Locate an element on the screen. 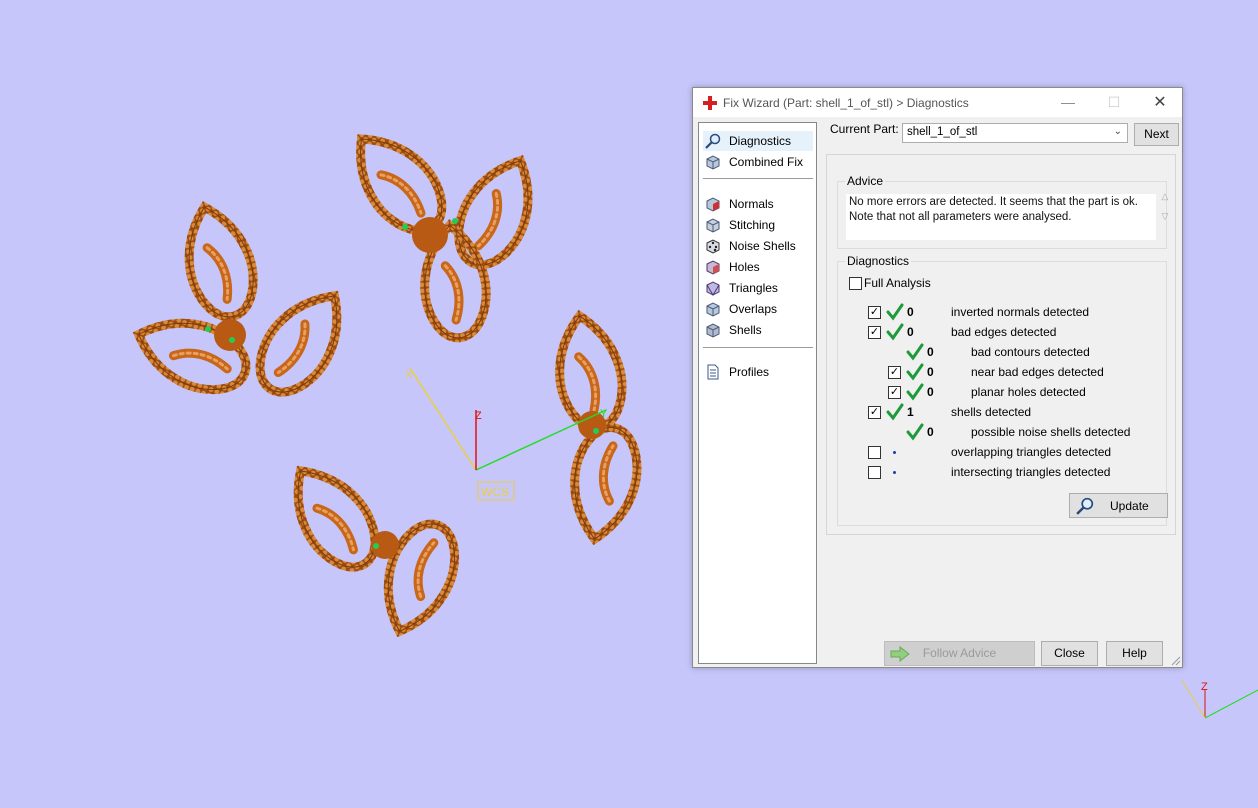 This screenshot has height=808, width=1258. resize-grip-icon is located at coordinates (1175, 660).